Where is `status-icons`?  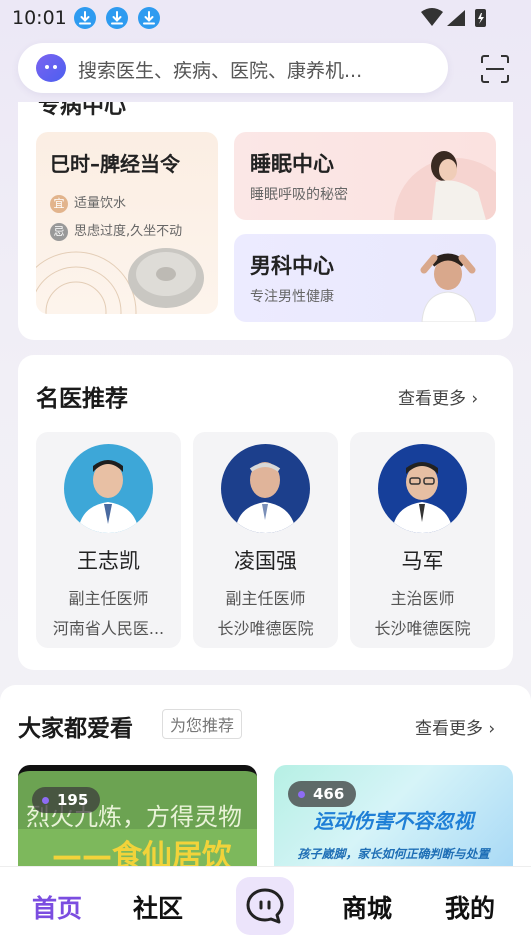 status-icons is located at coordinates (453, 17).